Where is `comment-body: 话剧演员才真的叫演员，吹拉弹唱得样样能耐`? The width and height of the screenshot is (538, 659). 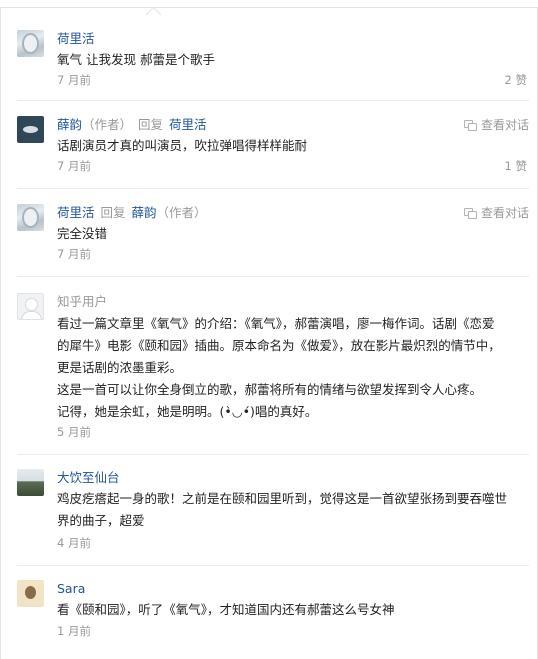 comment-body: 话剧演员才真的叫演员，吹拉弹唱得样样能耐 is located at coordinates (292, 146).